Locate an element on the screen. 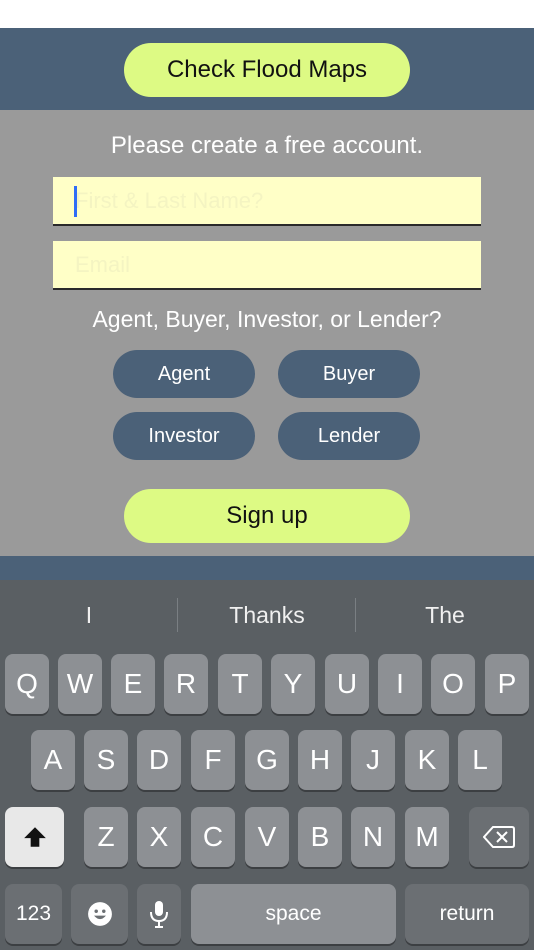  text-cursor is located at coordinates (75, 201).